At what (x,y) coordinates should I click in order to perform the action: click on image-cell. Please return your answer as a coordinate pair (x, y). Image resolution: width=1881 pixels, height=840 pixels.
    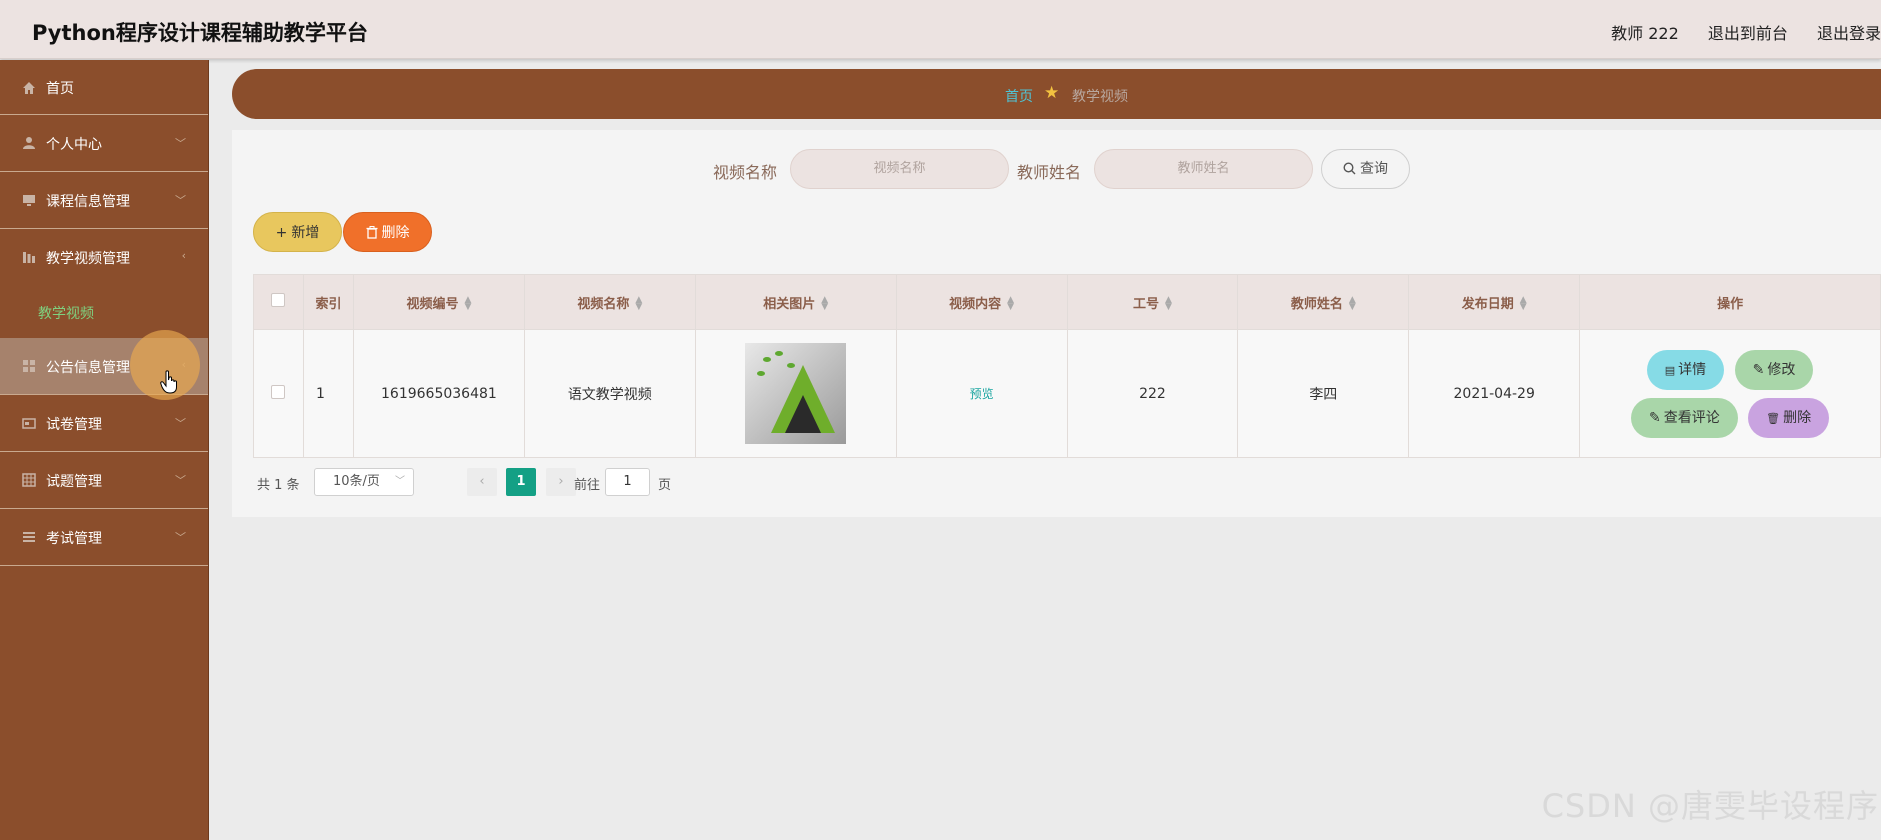
    Looking at the image, I should click on (795, 393).